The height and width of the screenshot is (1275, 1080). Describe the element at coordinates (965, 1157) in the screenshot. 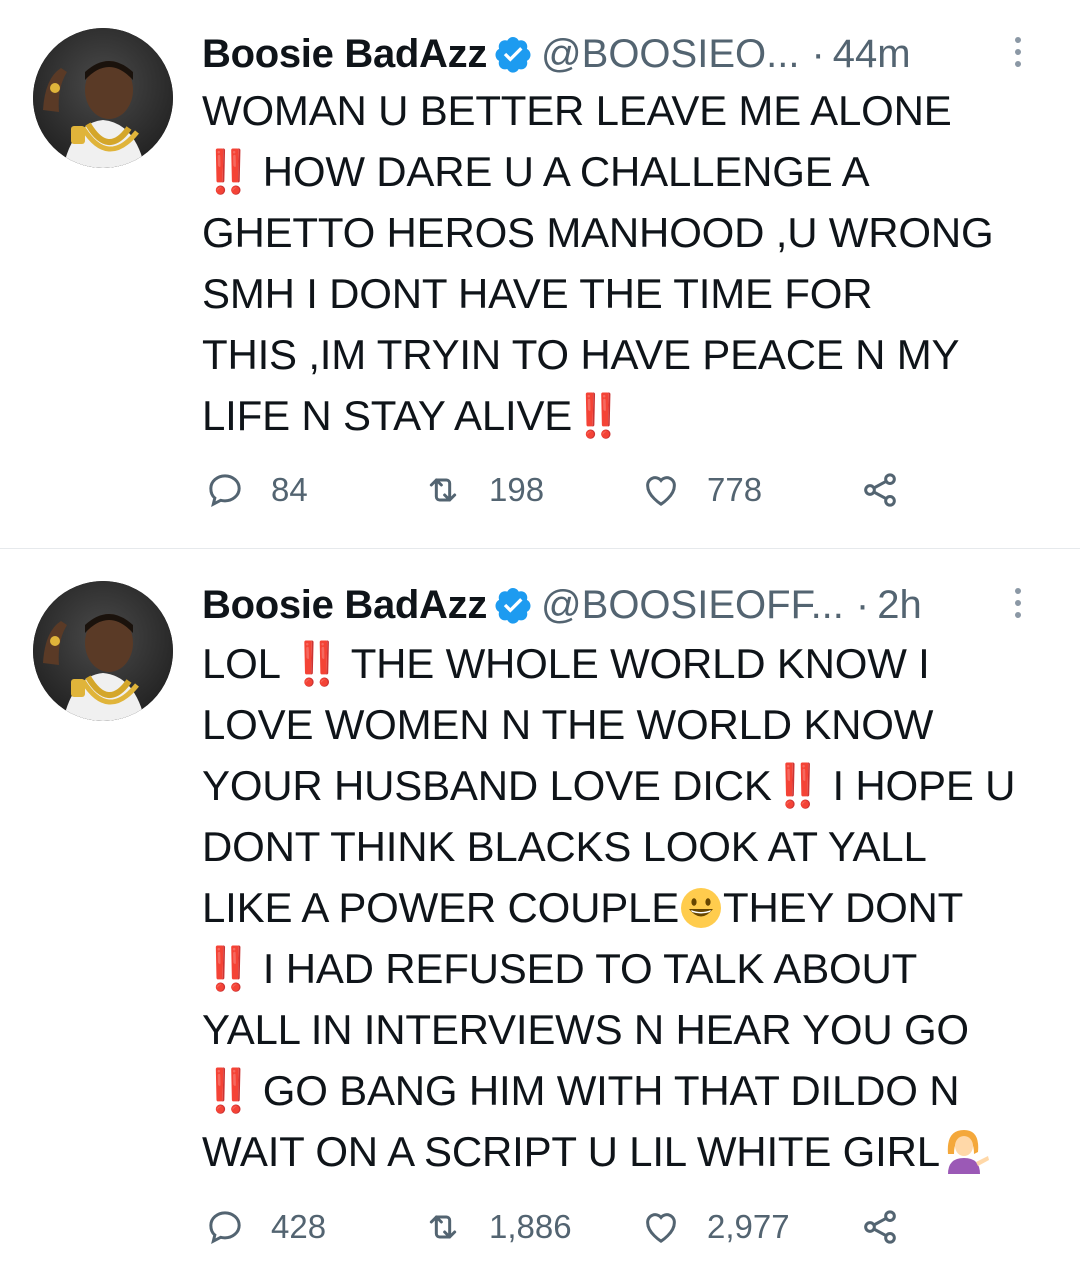

I see `tipping-hand-woman-emoji` at that location.